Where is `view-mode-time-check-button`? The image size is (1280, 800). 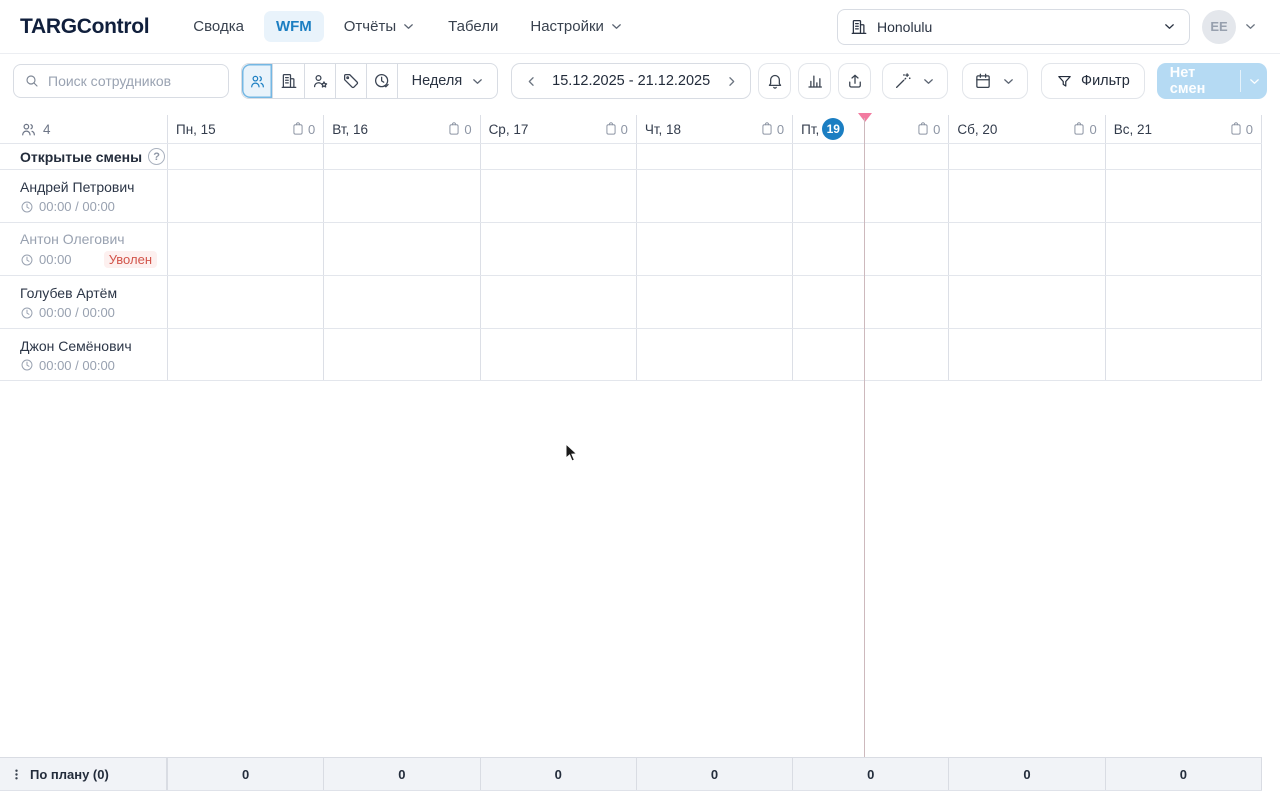
view-mode-time-check-button is located at coordinates (382, 81).